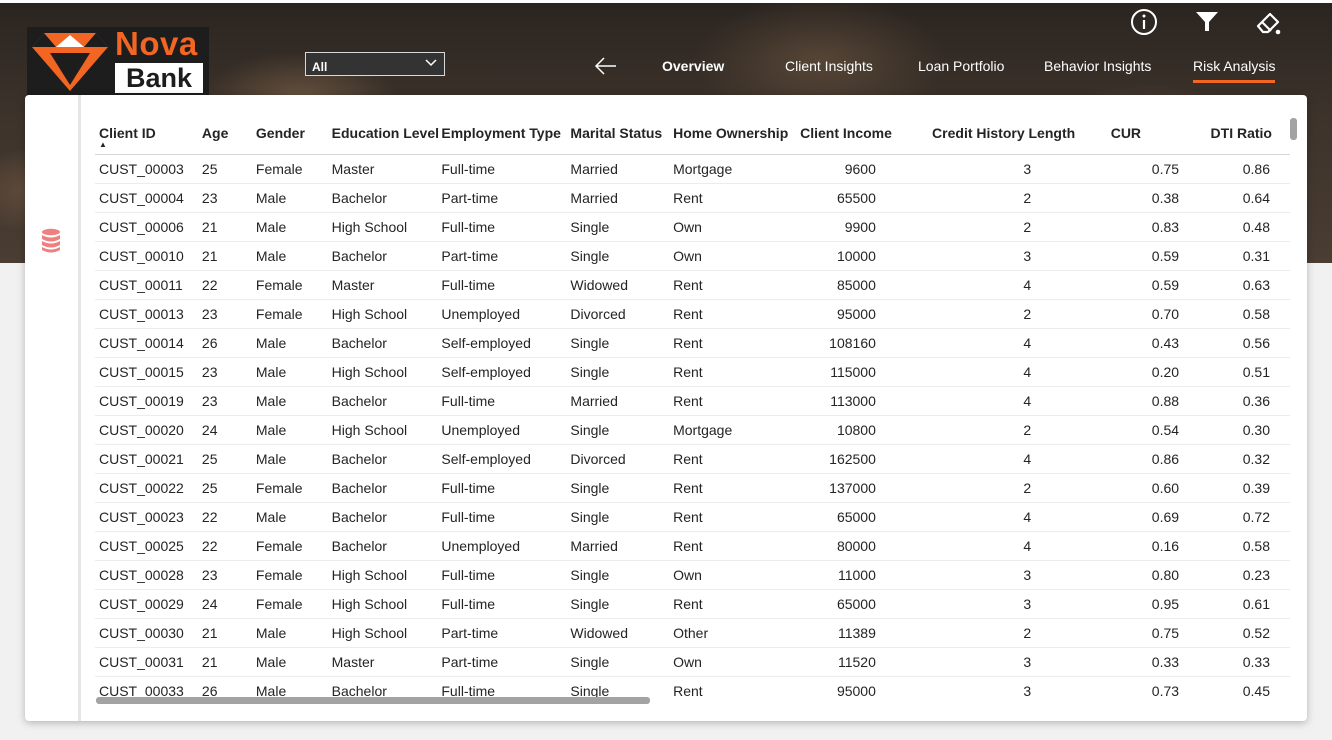 The height and width of the screenshot is (740, 1332). What do you see at coordinates (995, 401) in the screenshot?
I see `cell-credit-history-length: 4` at bounding box center [995, 401].